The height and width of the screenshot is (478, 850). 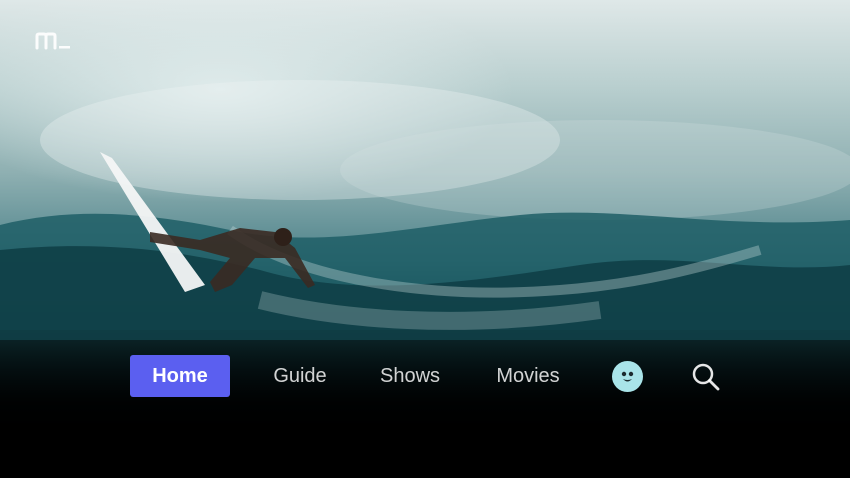 What do you see at coordinates (53, 41) in the screenshot?
I see `m-underscore-logo-icon` at bounding box center [53, 41].